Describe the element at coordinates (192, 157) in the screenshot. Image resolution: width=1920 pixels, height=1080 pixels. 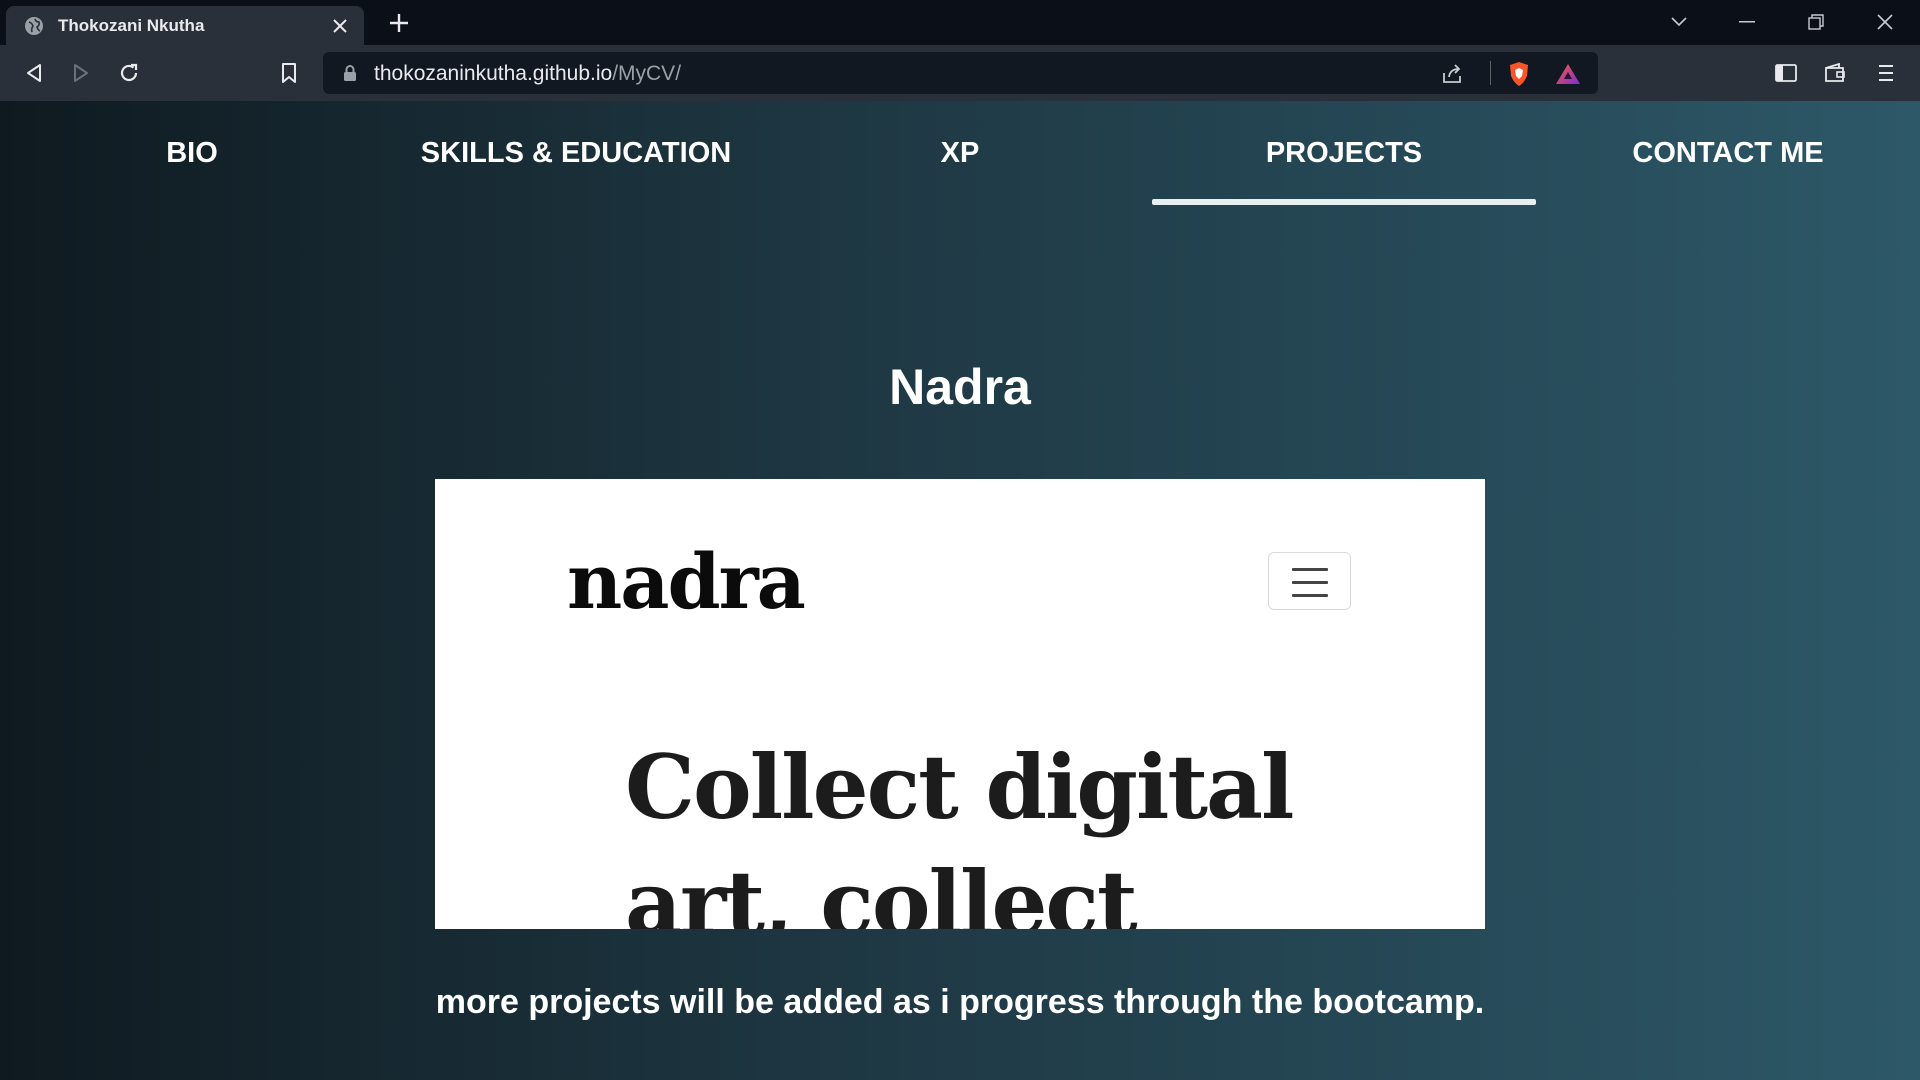
I see `nav-item-bio: BIO` at that location.